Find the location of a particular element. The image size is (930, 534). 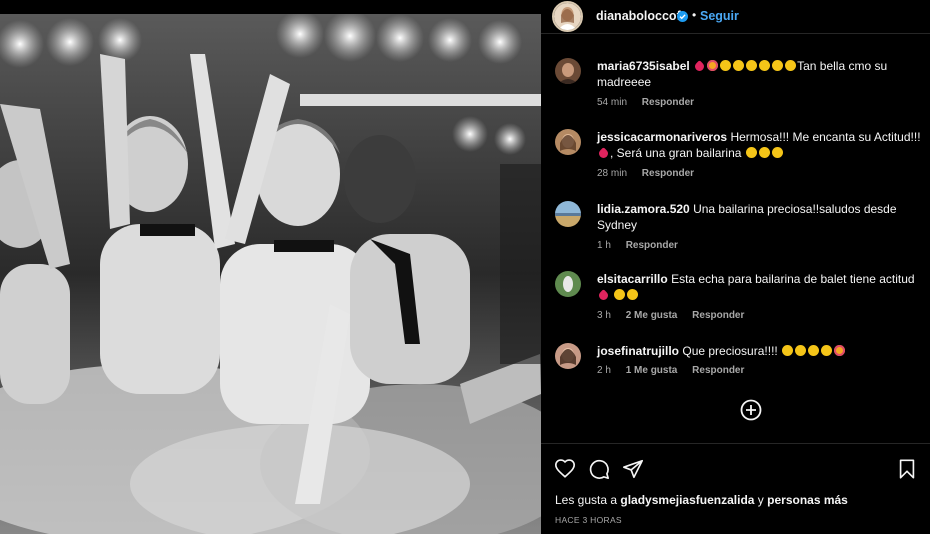

comment-body-text: Hermosa!!! Me encanta su Actitud!!! is located at coordinates (825, 137).